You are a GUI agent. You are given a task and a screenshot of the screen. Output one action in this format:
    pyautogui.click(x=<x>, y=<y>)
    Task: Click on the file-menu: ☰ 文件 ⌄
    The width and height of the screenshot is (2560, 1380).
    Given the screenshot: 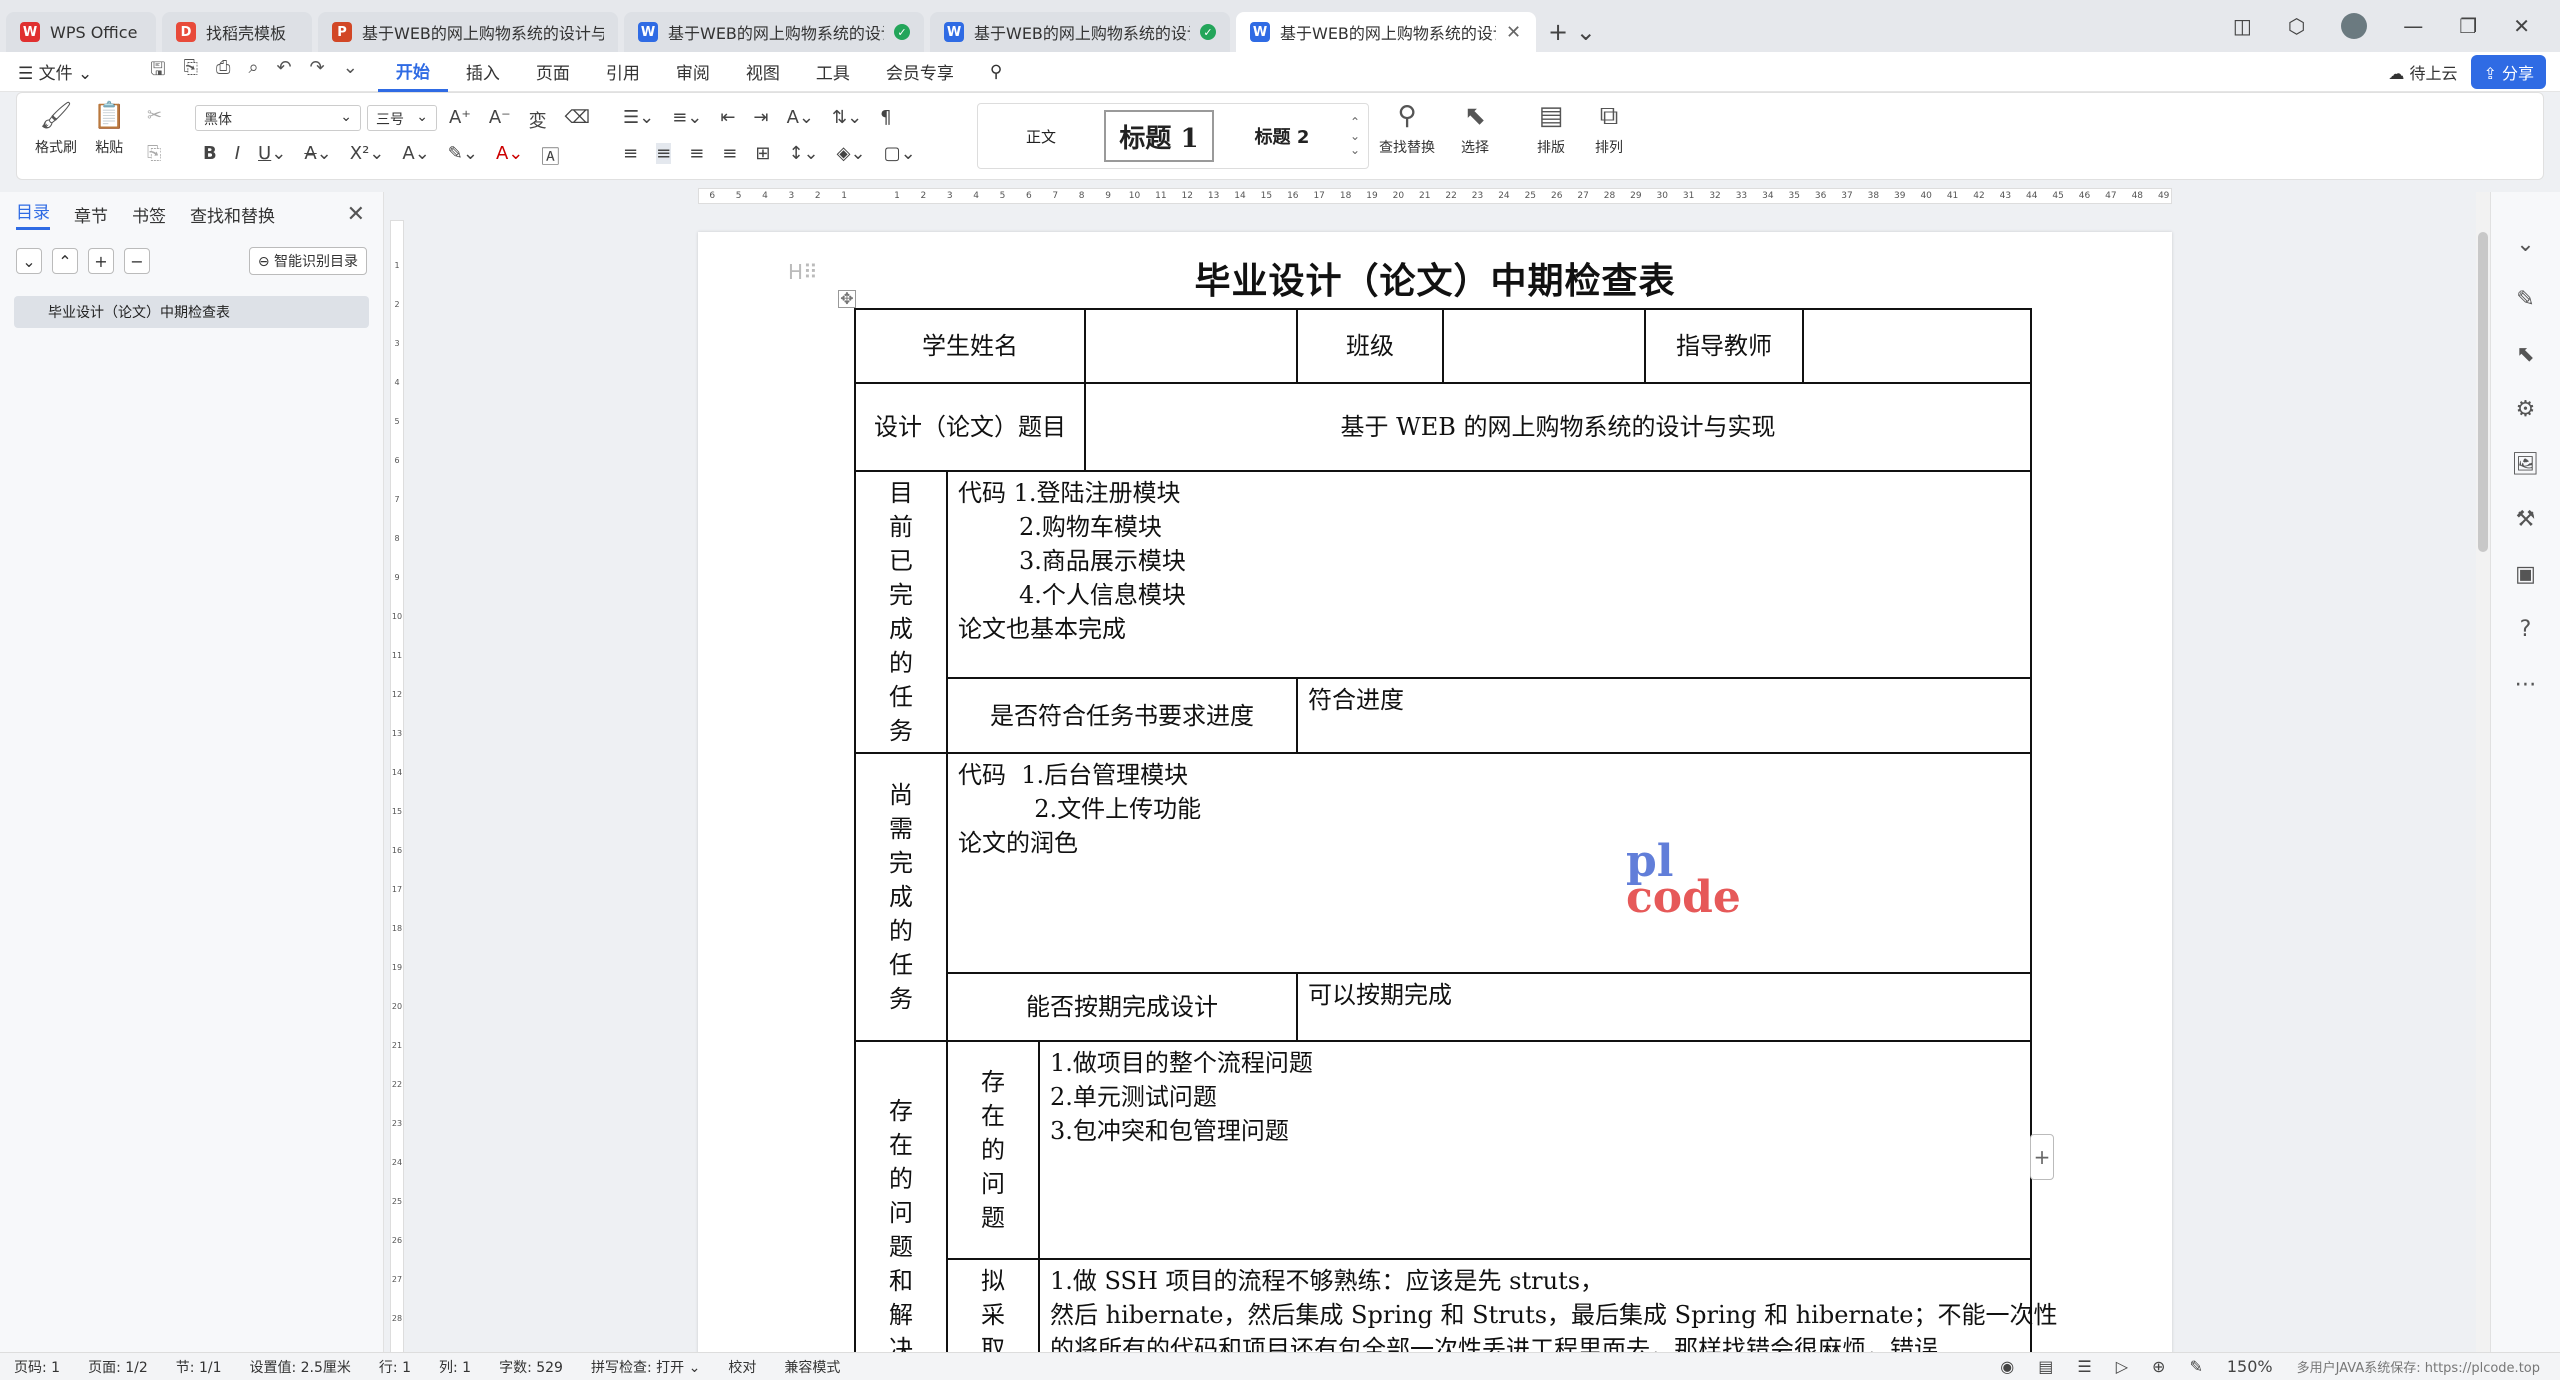 What is the action you would take?
    pyautogui.click(x=55, y=72)
    